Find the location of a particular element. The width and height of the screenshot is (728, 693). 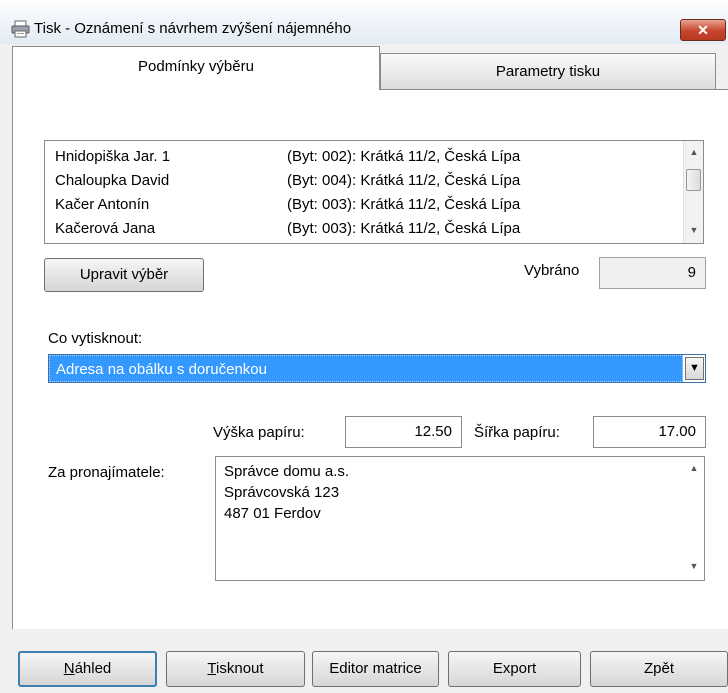

tenant-name: Kačer Antonín is located at coordinates (102, 204).